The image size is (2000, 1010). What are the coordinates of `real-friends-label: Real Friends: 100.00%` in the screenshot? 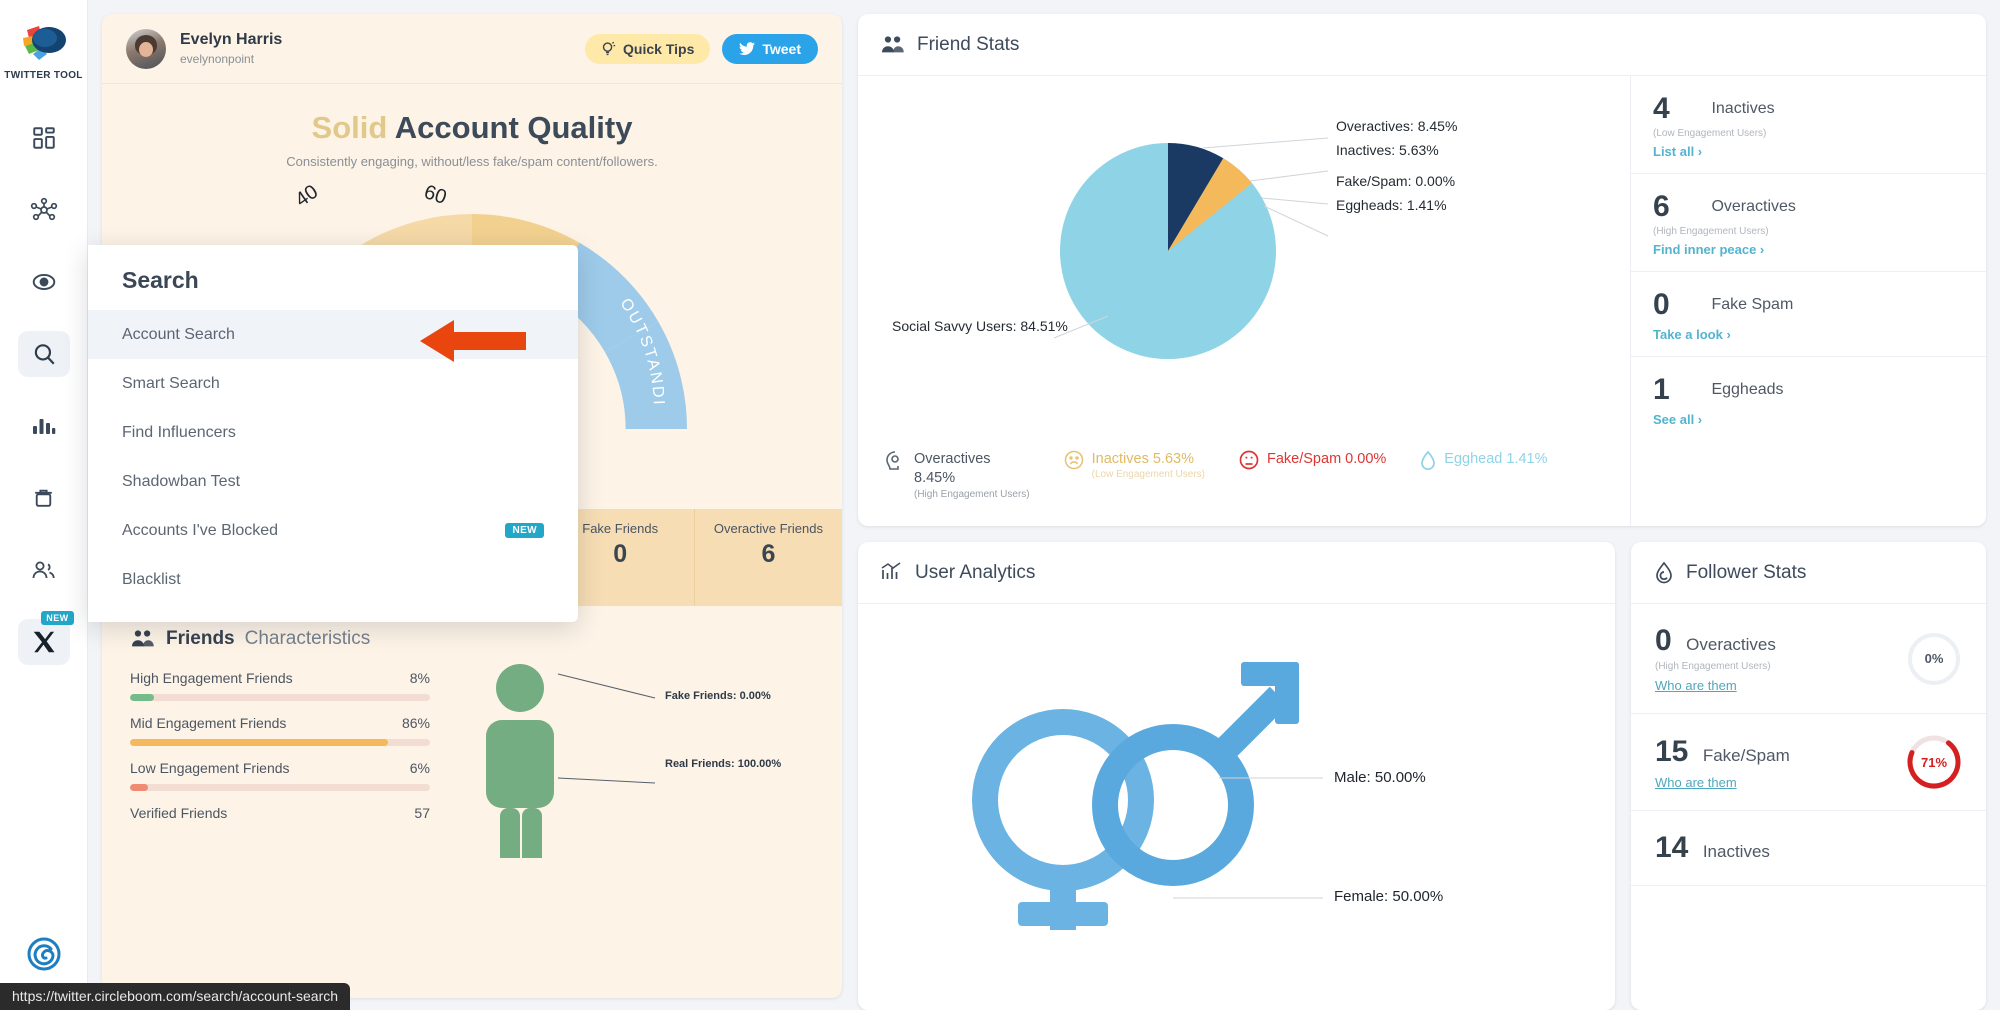 It's located at (723, 763).